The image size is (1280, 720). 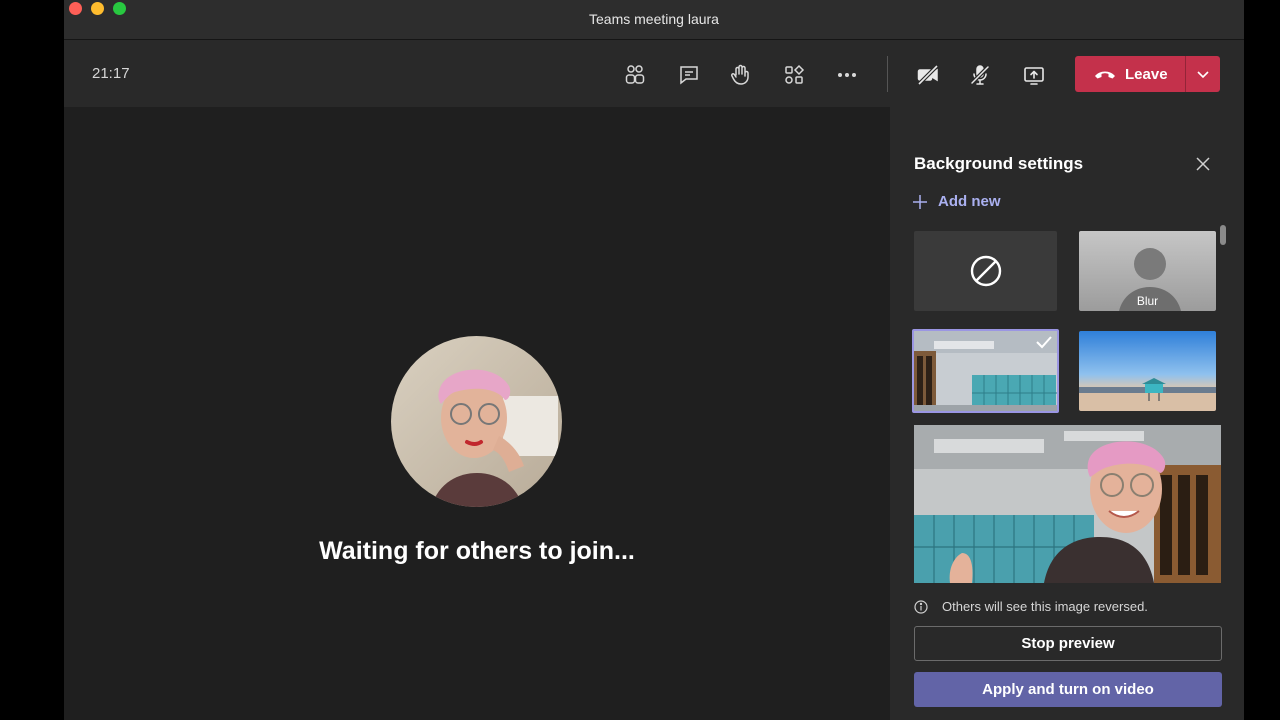 I want to click on leave-options-button, so click(x=1202, y=74).